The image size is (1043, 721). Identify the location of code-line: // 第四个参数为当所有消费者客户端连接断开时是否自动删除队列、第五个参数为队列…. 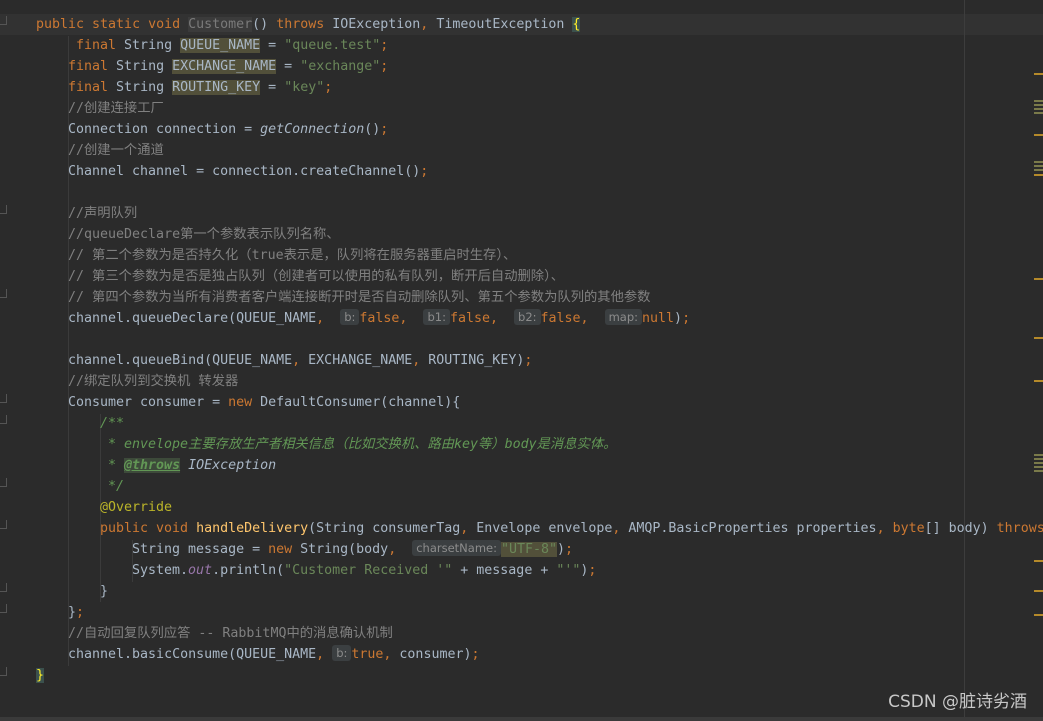
(359, 297).